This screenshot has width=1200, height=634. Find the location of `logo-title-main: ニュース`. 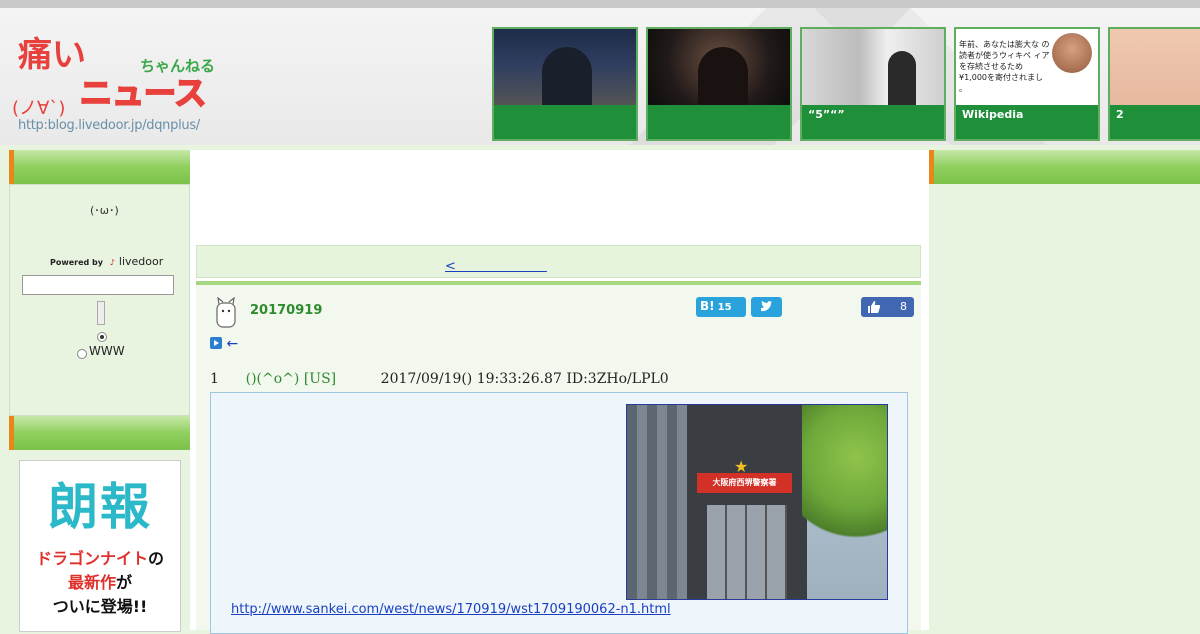

logo-title-main: ニュース is located at coordinates (143, 93).